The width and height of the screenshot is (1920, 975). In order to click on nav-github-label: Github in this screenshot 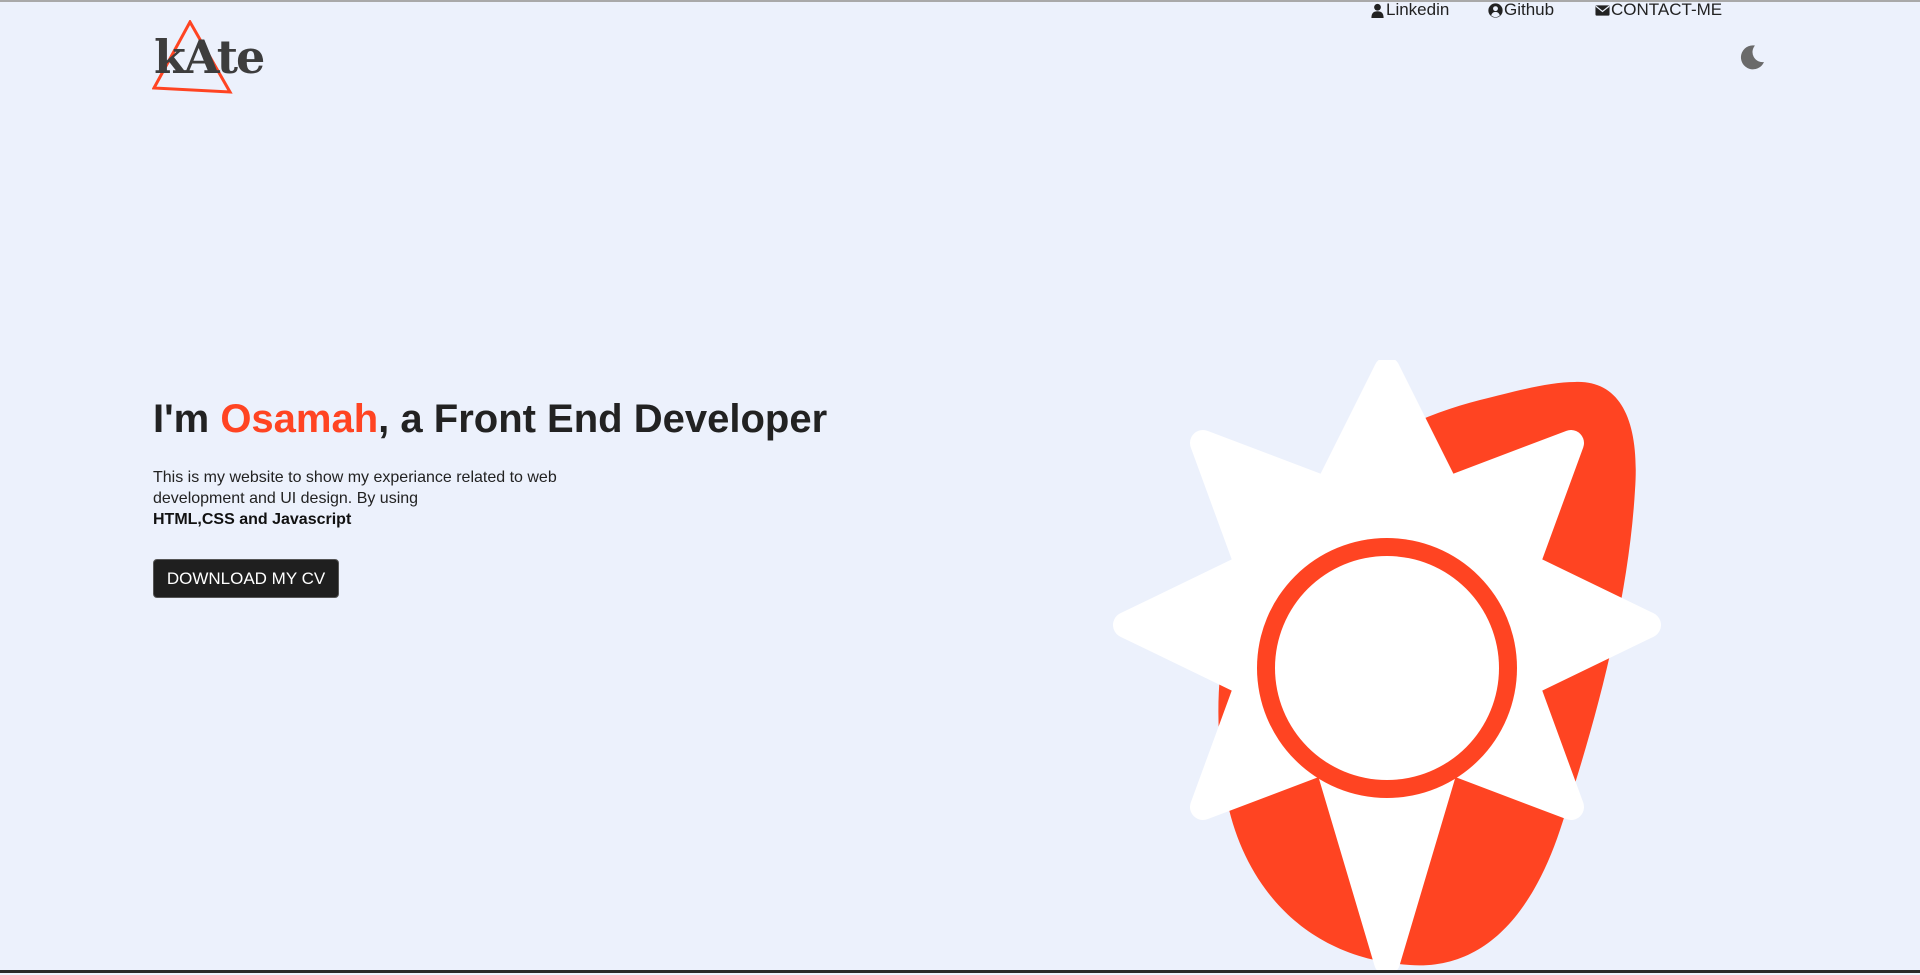, I will do `click(1529, 9)`.